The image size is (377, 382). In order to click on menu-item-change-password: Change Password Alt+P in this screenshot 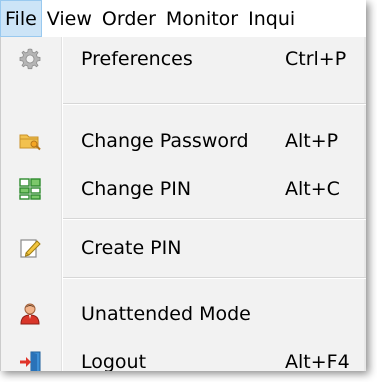, I will do `click(183, 141)`.